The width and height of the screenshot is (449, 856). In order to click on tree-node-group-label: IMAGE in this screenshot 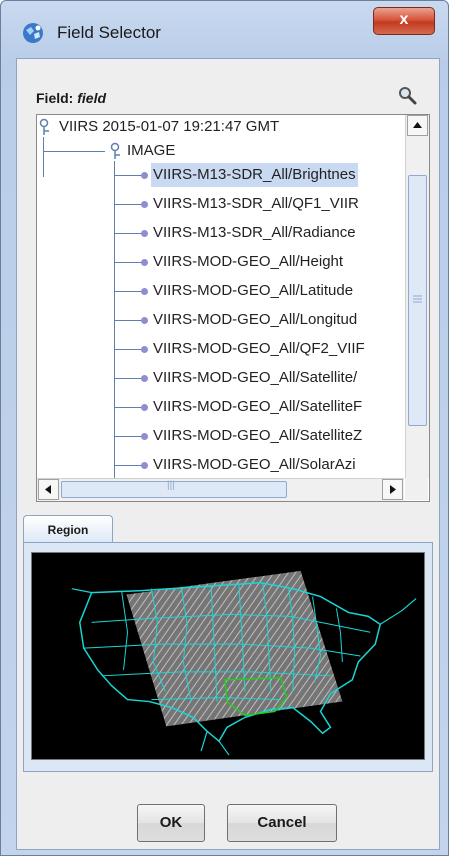, I will do `click(151, 150)`.